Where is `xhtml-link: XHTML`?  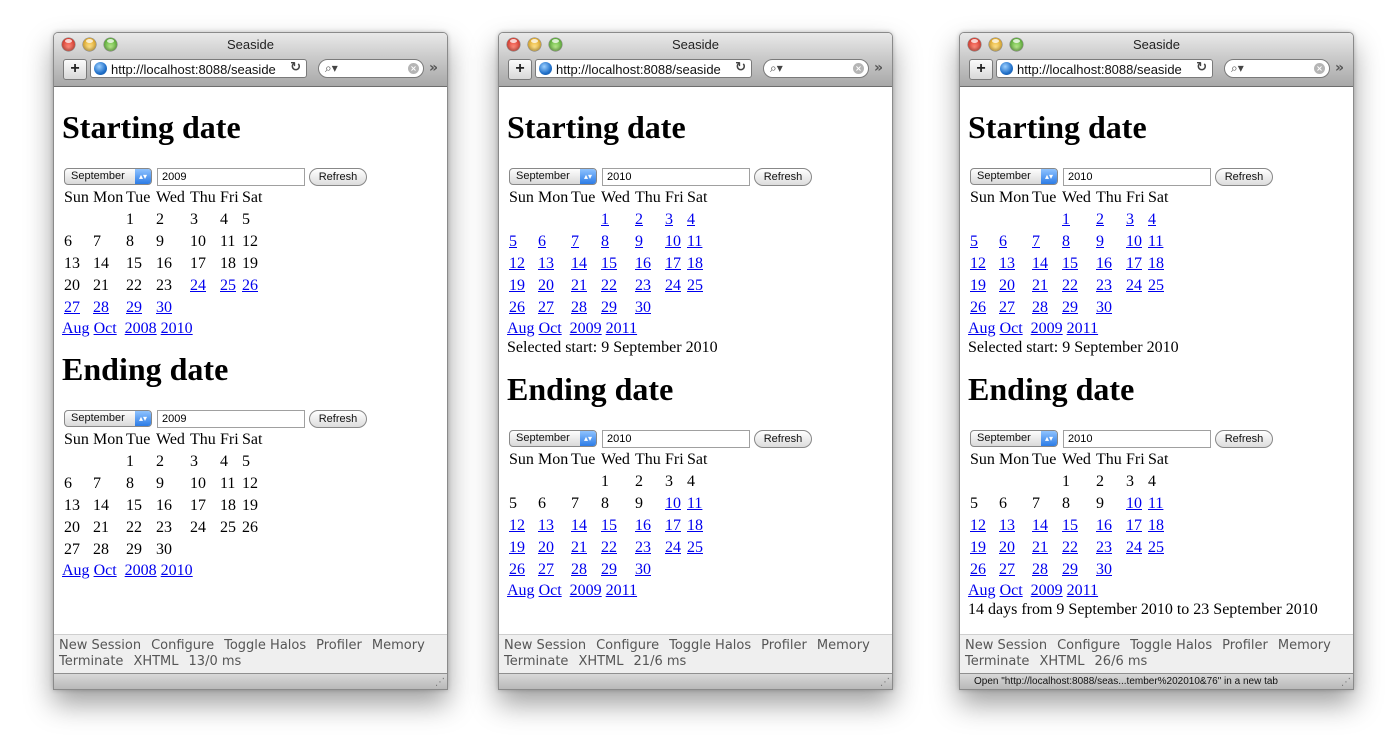
xhtml-link: XHTML is located at coordinates (1061, 661).